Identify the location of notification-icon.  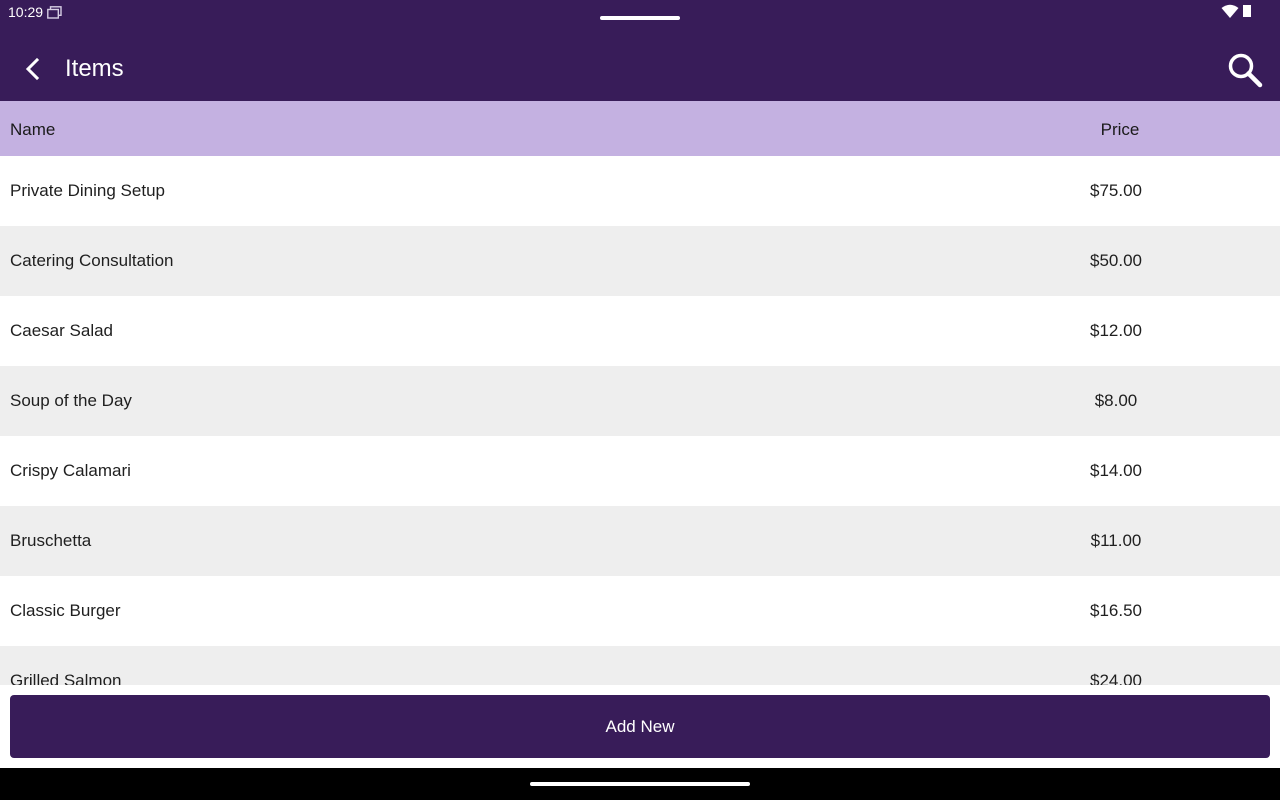
(54, 12).